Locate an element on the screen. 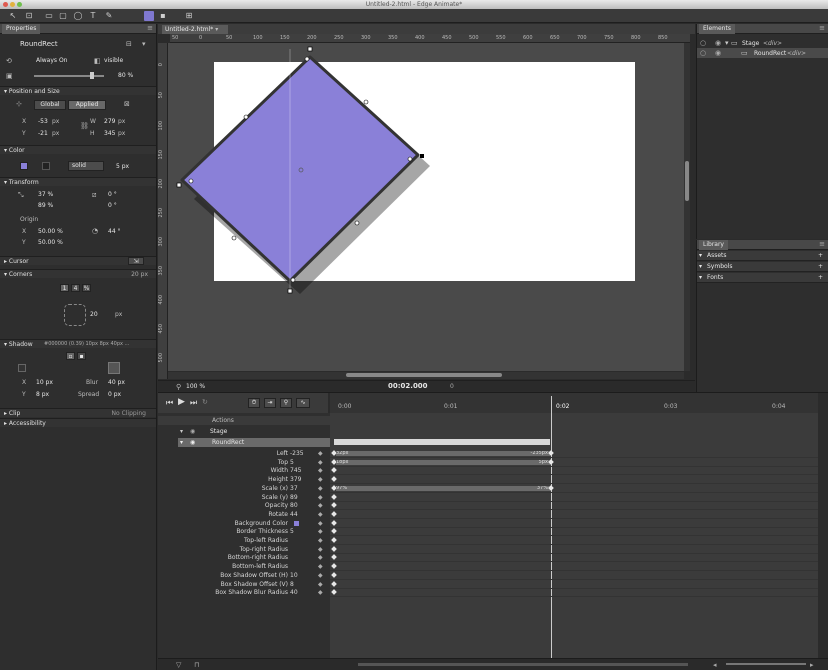 The width and height of the screenshot is (828, 670). pin-icon: ⚲ is located at coordinates (286, 403).